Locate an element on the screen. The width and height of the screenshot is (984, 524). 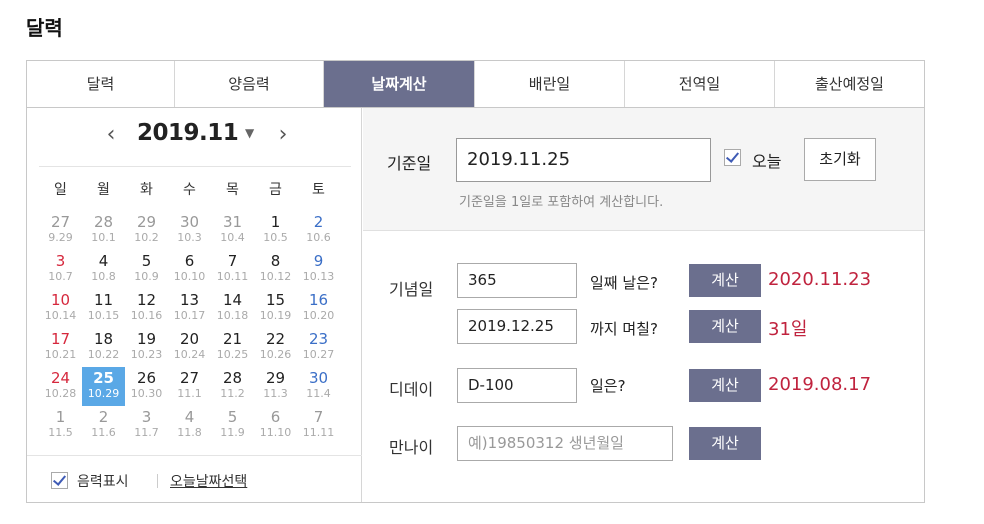
show-lunar-label: 음력표시 is located at coordinates (103, 481).